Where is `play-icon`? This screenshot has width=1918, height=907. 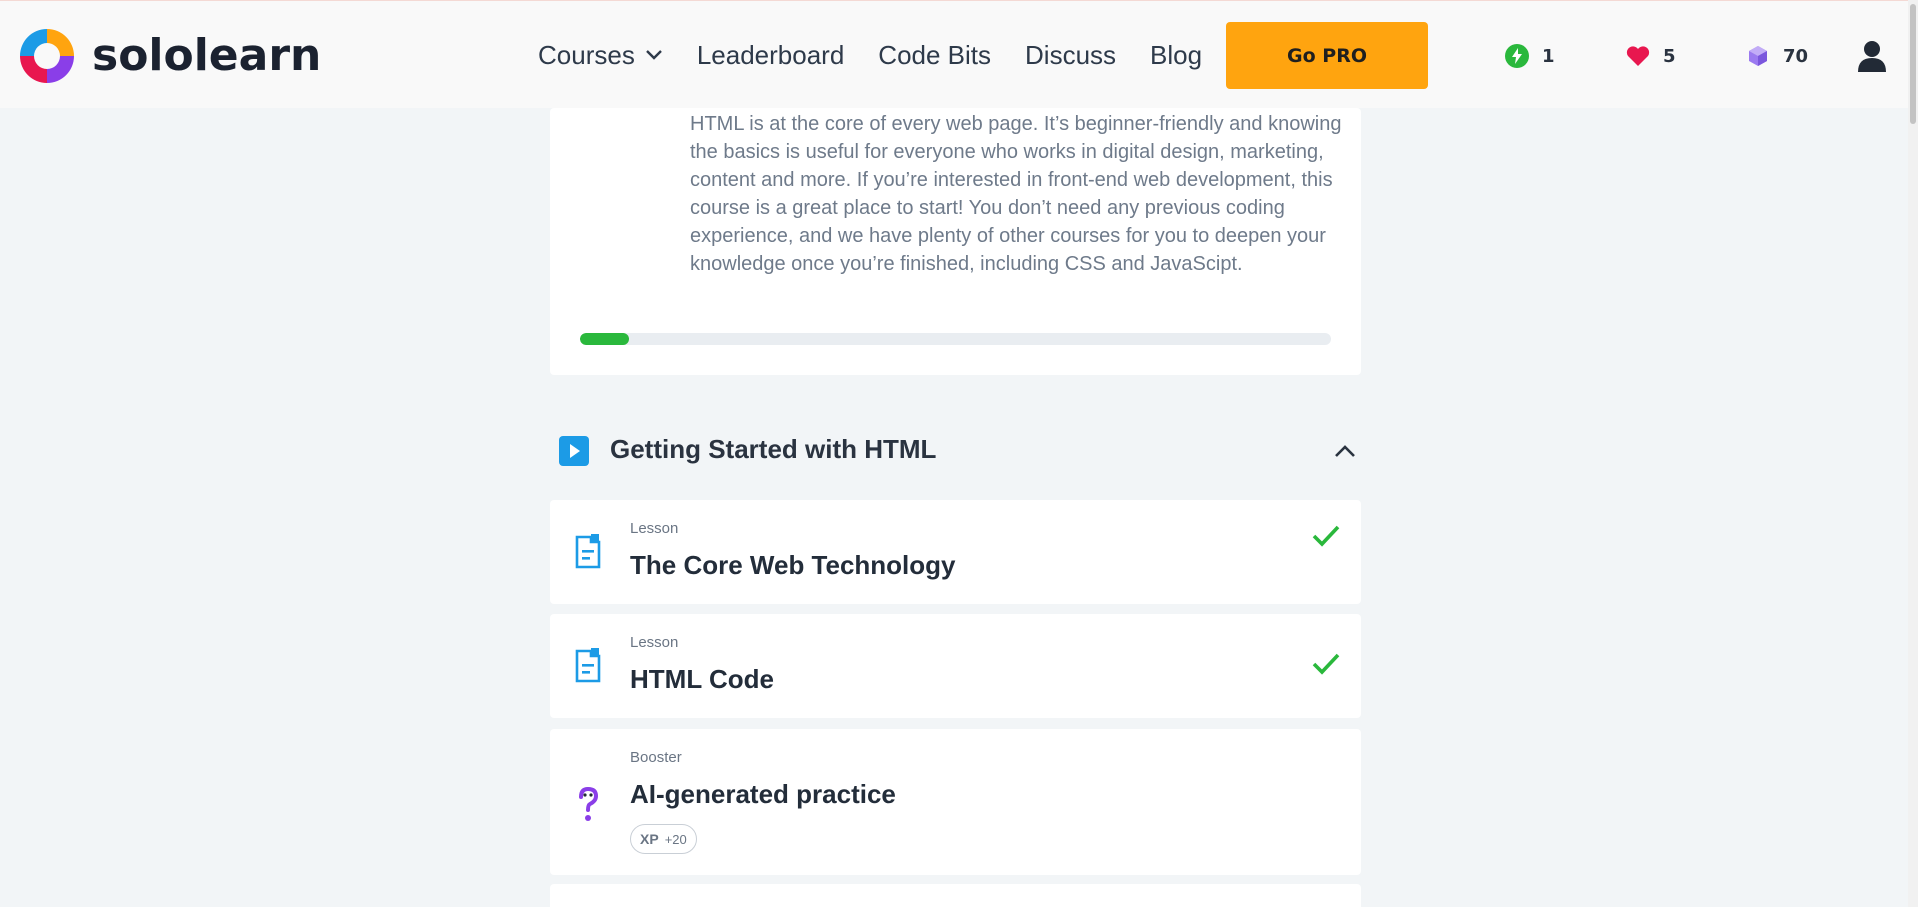
play-icon is located at coordinates (574, 451).